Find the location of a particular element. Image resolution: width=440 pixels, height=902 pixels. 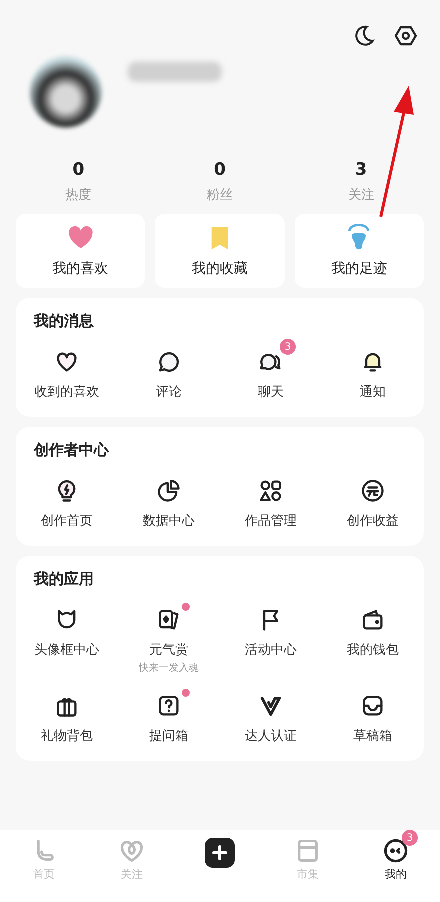

settings-button is located at coordinates (406, 36).